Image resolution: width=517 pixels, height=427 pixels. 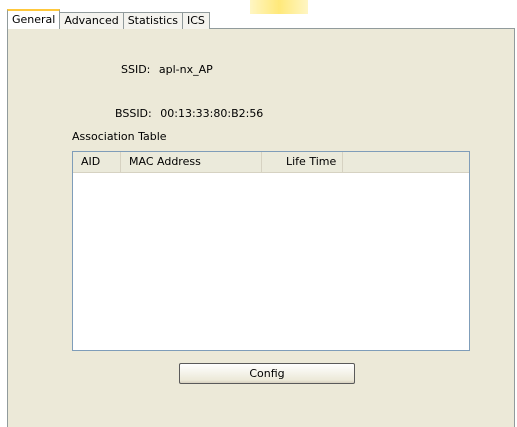 What do you see at coordinates (191, 162) in the screenshot?
I see `column-header-mac-address: MAC Address` at bounding box center [191, 162].